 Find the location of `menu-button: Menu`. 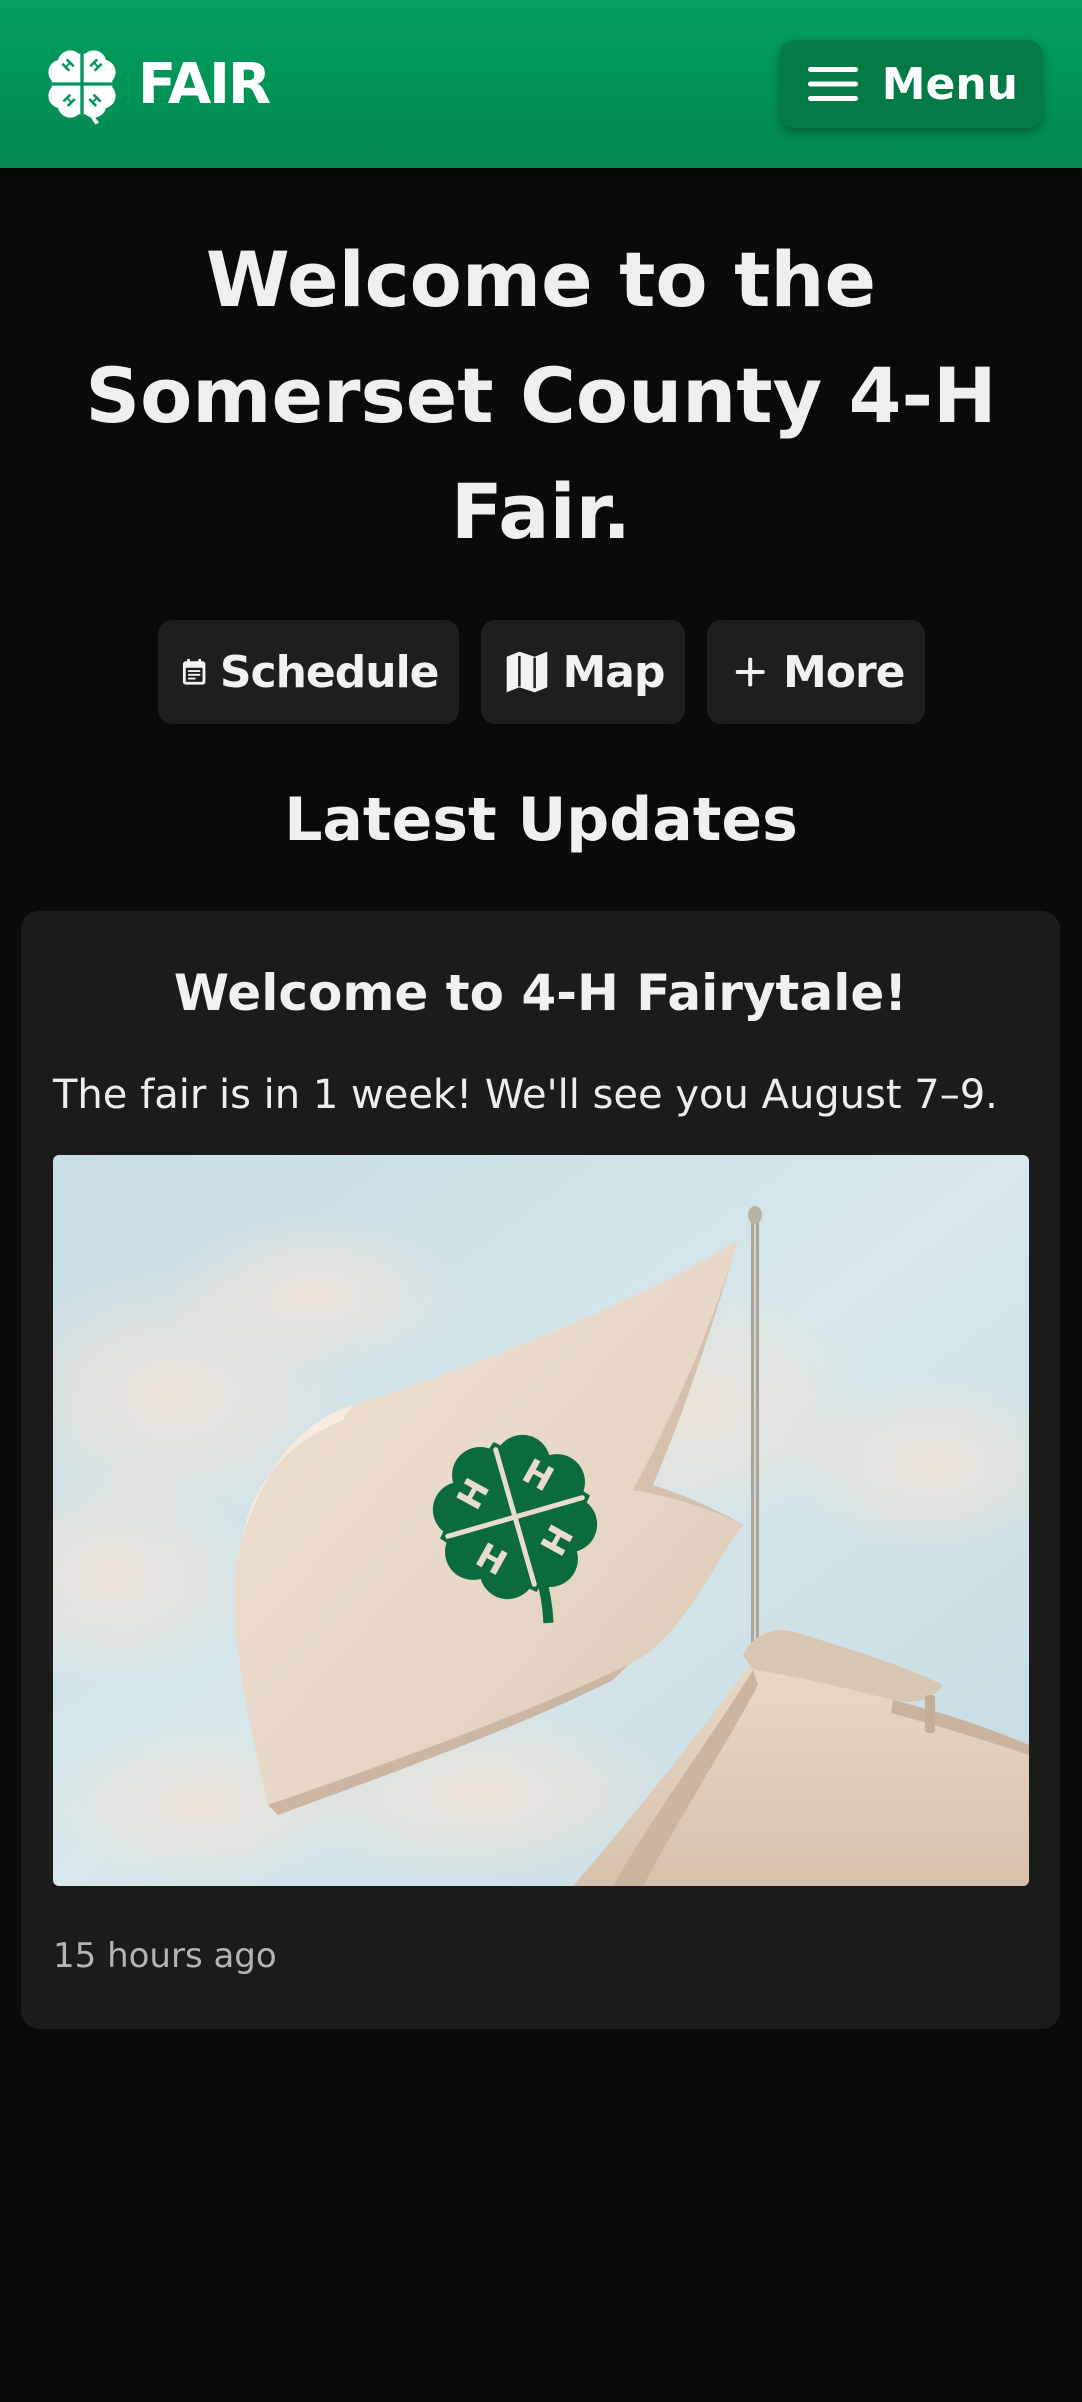

menu-button: Menu is located at coordinates (910, 84).